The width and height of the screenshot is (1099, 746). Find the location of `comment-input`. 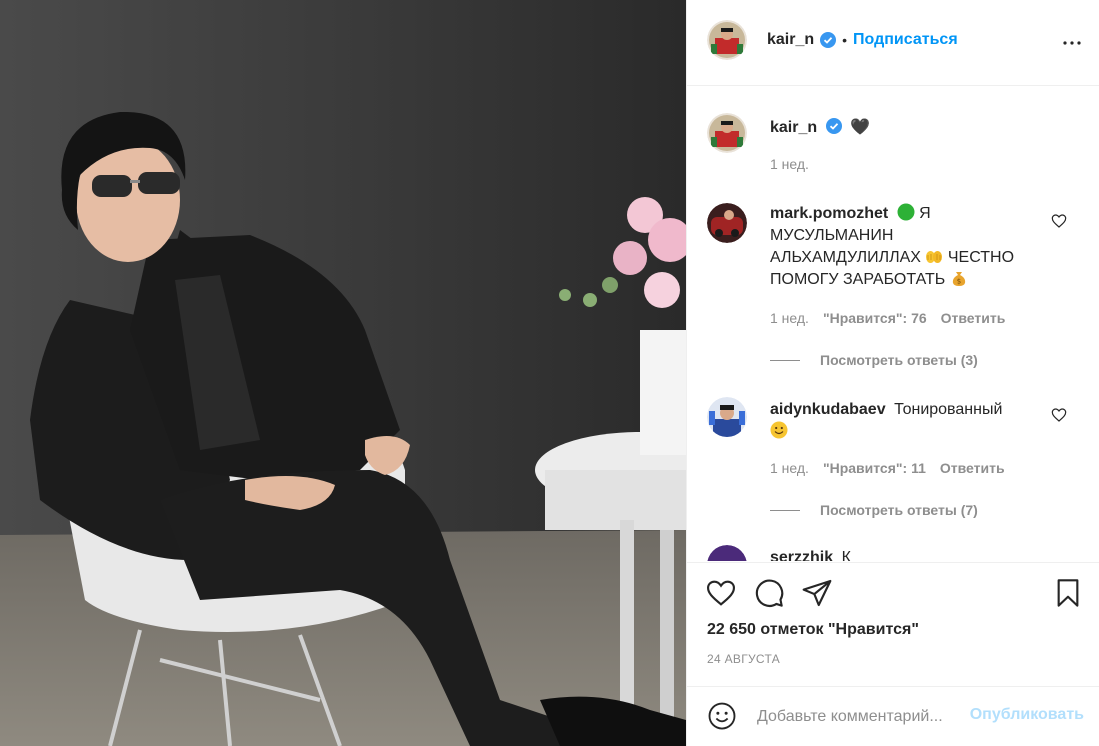

comment-input is located at coordinates (860, 717).